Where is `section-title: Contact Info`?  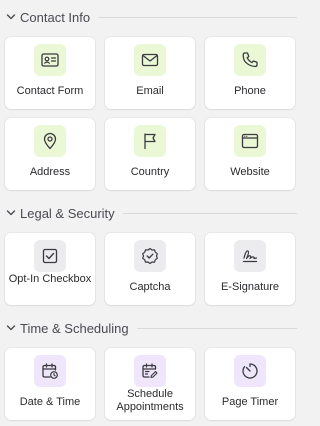 section-title: Contact Info is located at coordinates (55, 17).